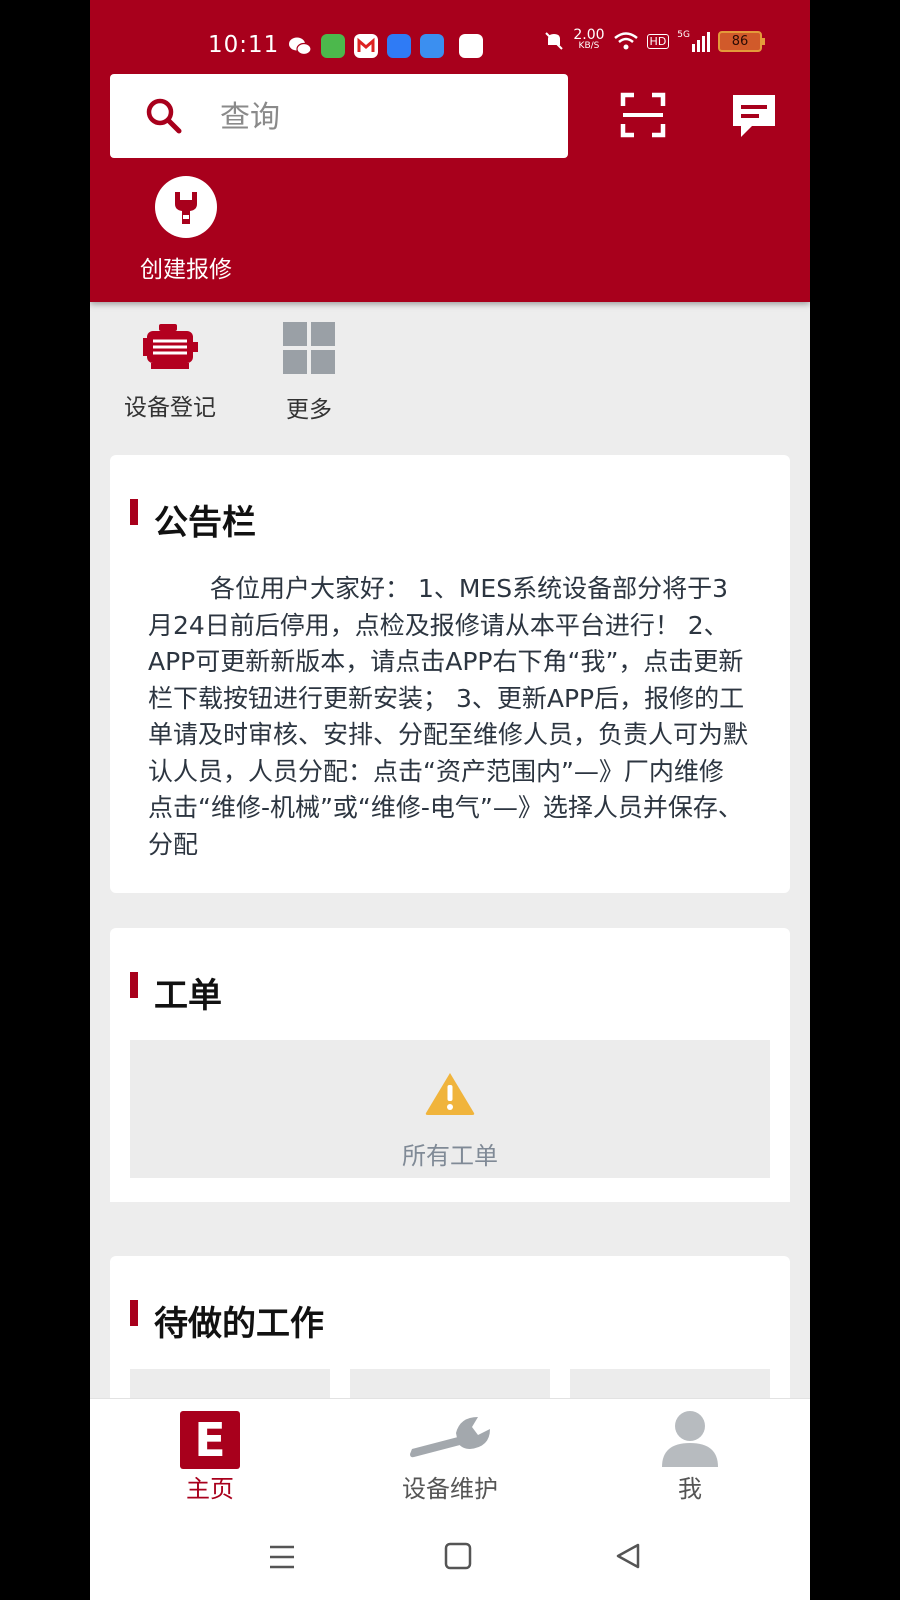 The image size is (900, 1600). What do you see at coordinates (366, 46) in the screenshot?
I see `mail-app-icon` at bounding box center [366, 46].